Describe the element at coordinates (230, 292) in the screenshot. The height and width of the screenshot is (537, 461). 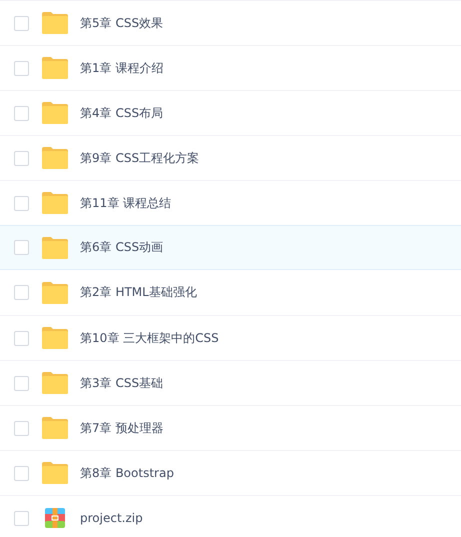
I see `file-row: 第2章 HTML基础强化` at that location.